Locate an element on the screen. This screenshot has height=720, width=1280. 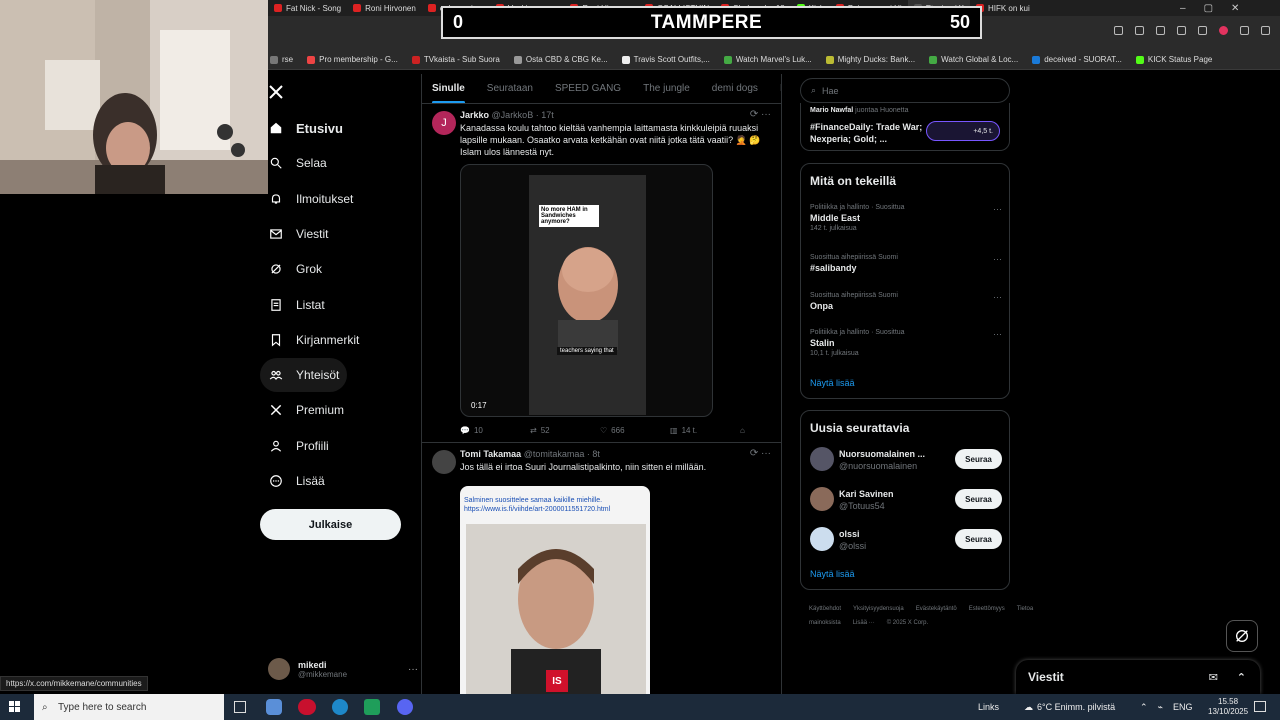
nav-item-more-circle: Lisää is located at coordinates (296, 481).